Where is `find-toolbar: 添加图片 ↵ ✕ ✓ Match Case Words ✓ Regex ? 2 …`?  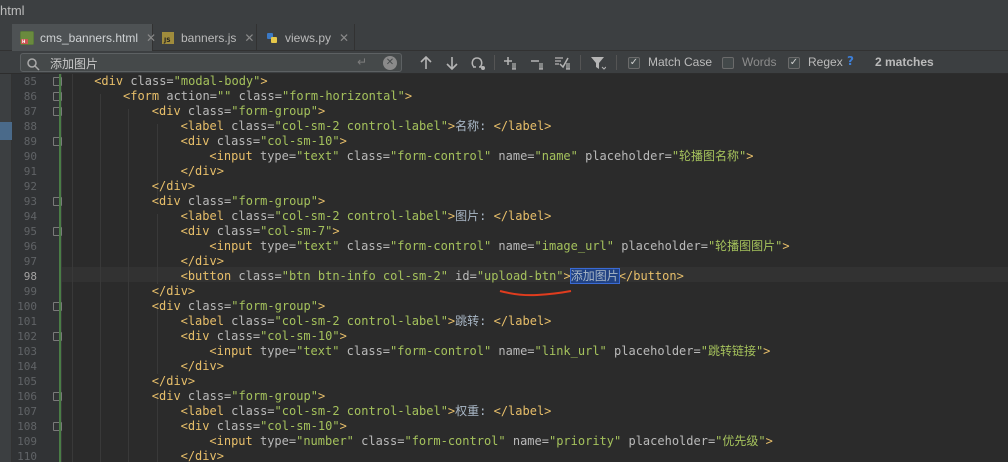 find-toolbar: 添加图片 ↵ ✕ ✓ Match Case Words ✓ Regex ? 2 … is located at coordinates (504, 62).